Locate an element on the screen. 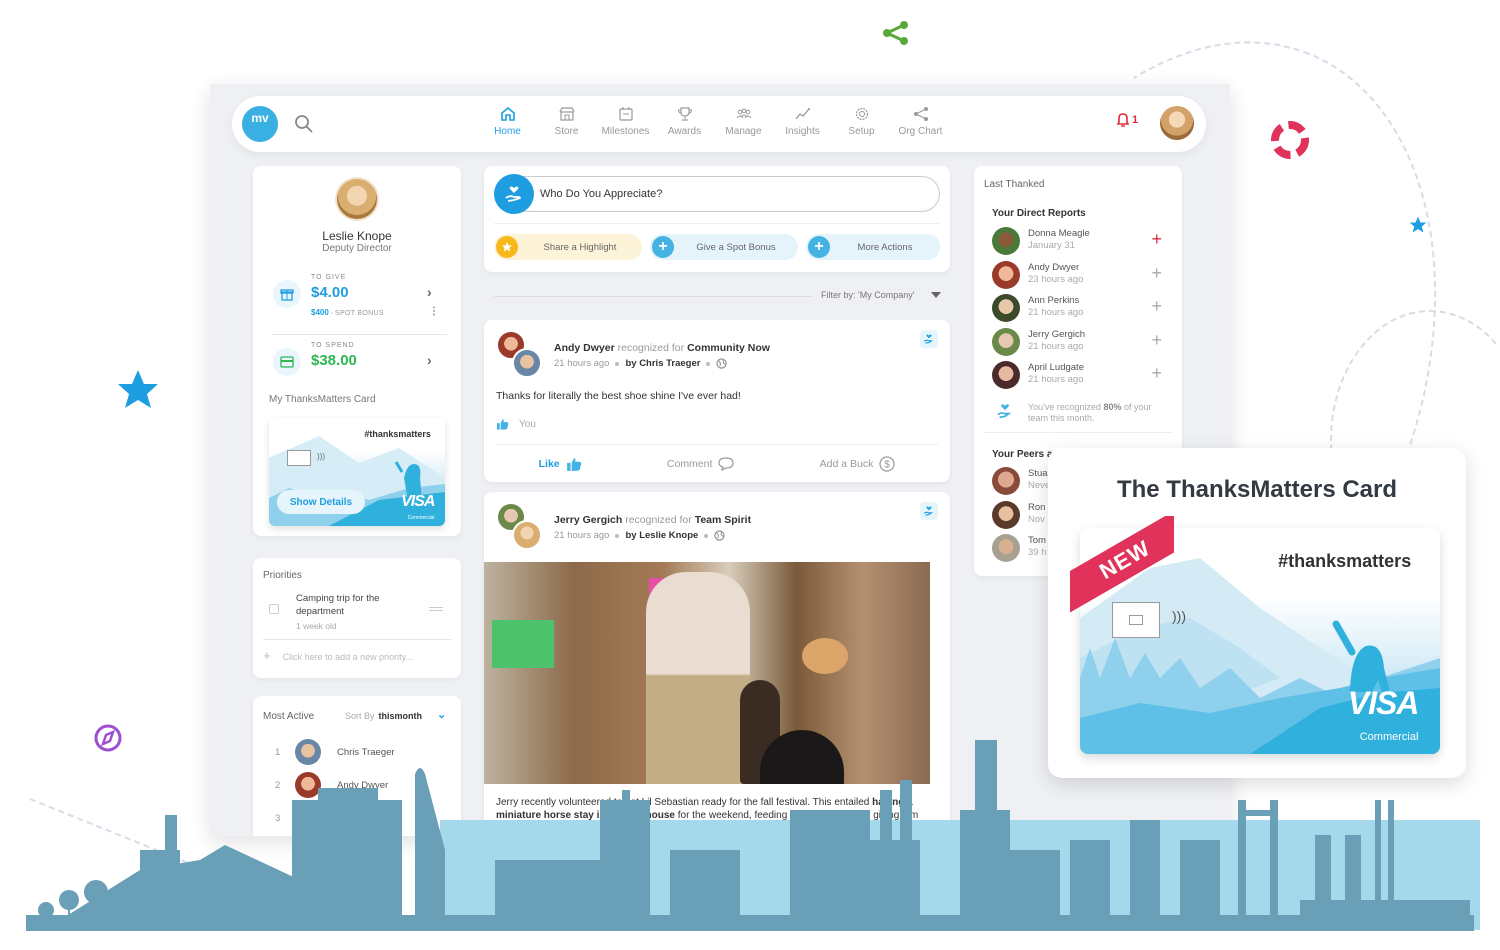 The image size is (1500, 950). comment-icon is located at coordinates (726, 464).